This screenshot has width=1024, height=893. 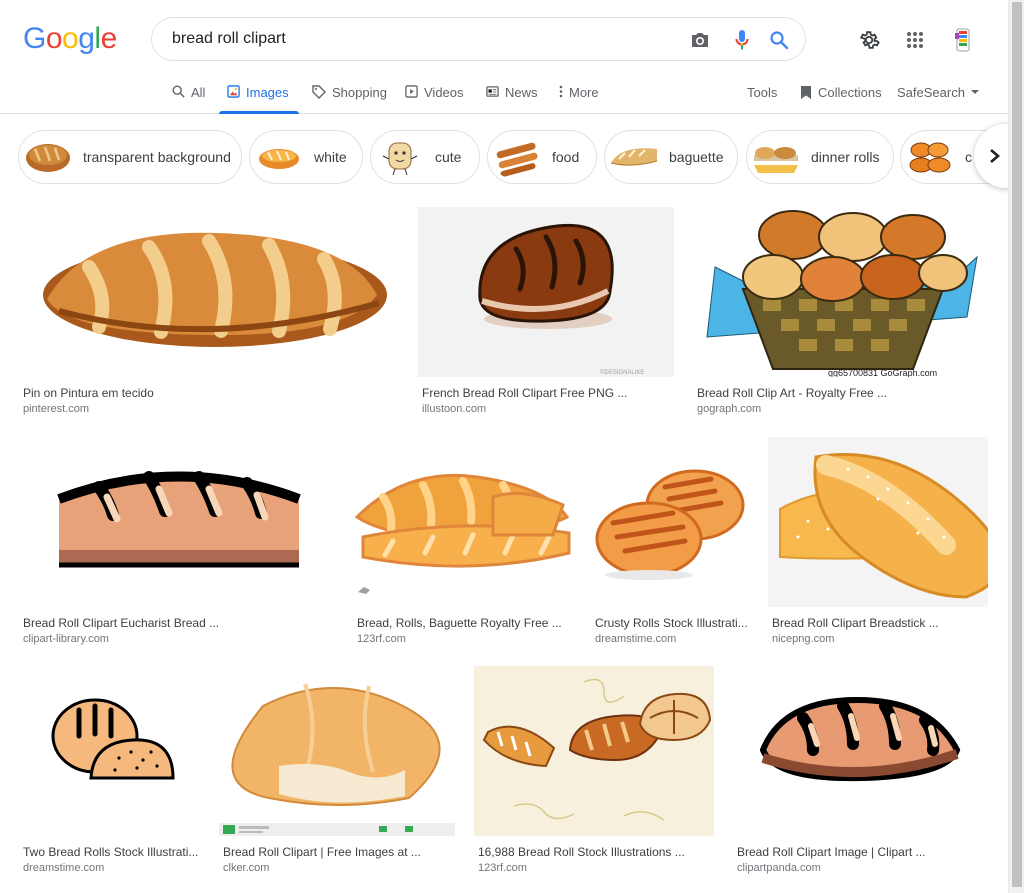 I want to click on more-vert-icon, so click(x=561, y=91).